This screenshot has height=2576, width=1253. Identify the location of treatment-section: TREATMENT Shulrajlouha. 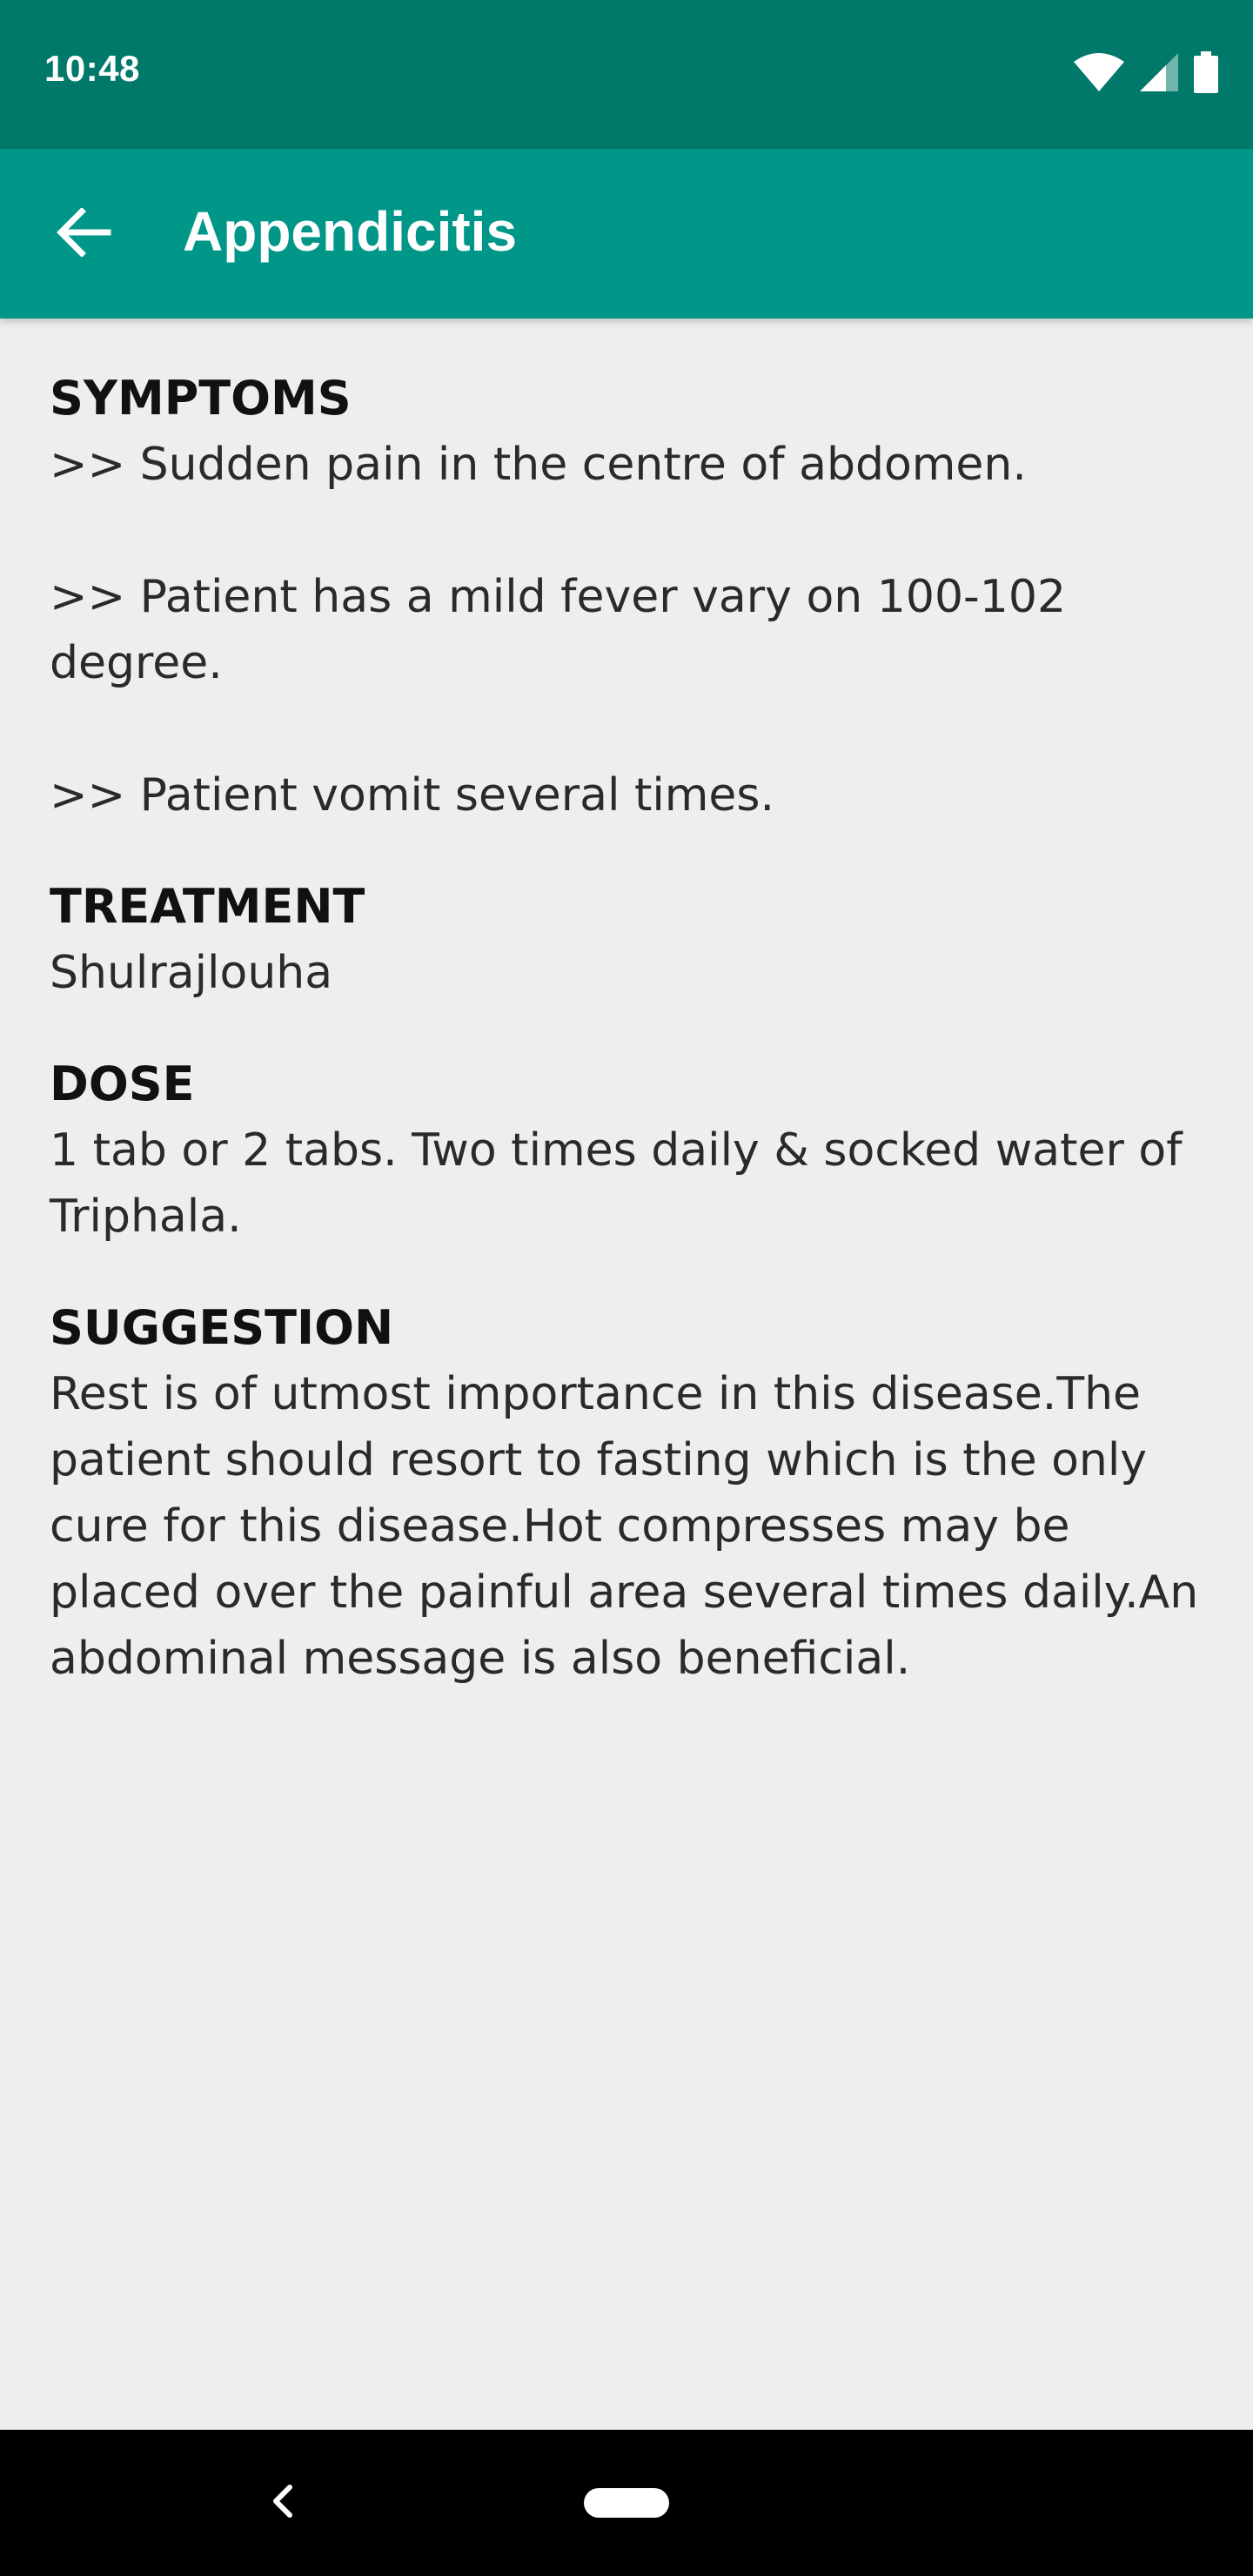
(628, 940).